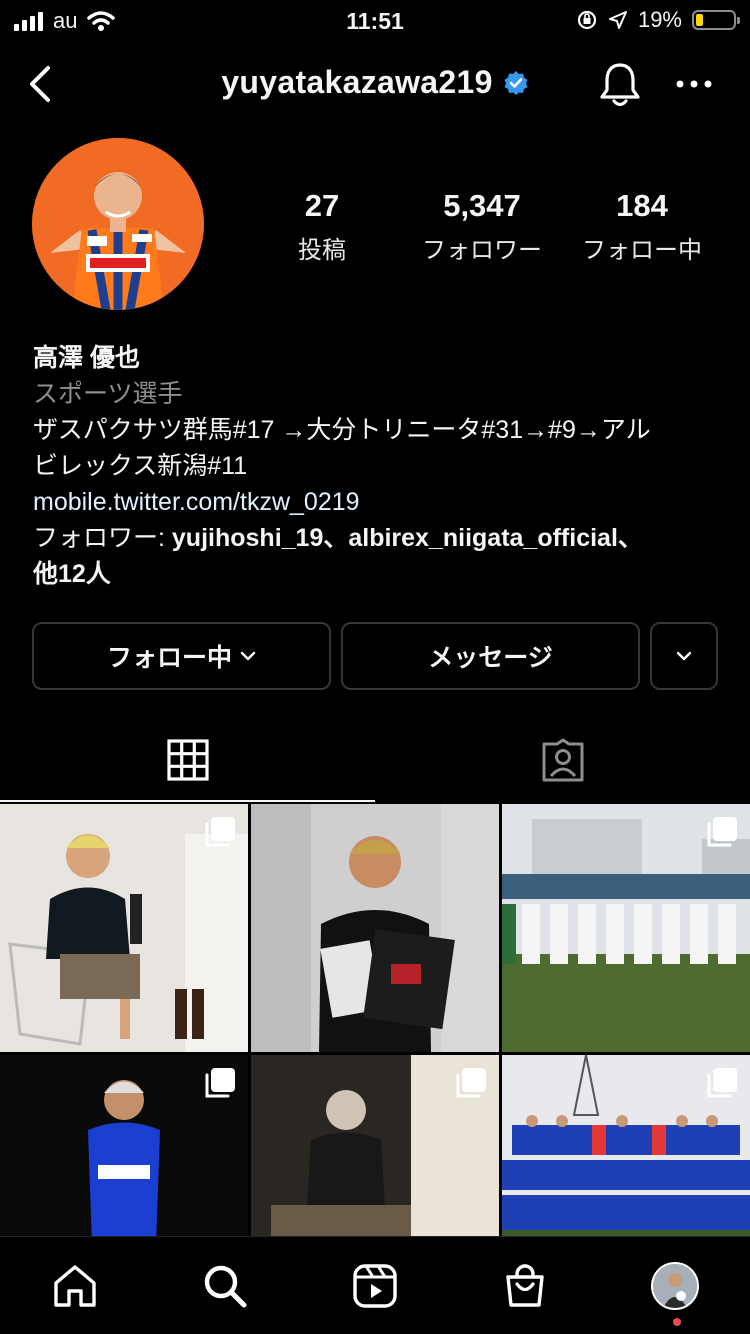 This screenshot has width=750, height=1334. What do you see at coordinates (342, 430) in the screenshot?
I see `bio-line: ザスパクサツ群馬#17 →大分トリニータ#31→#9→アル` at bounding box center [342, 430].